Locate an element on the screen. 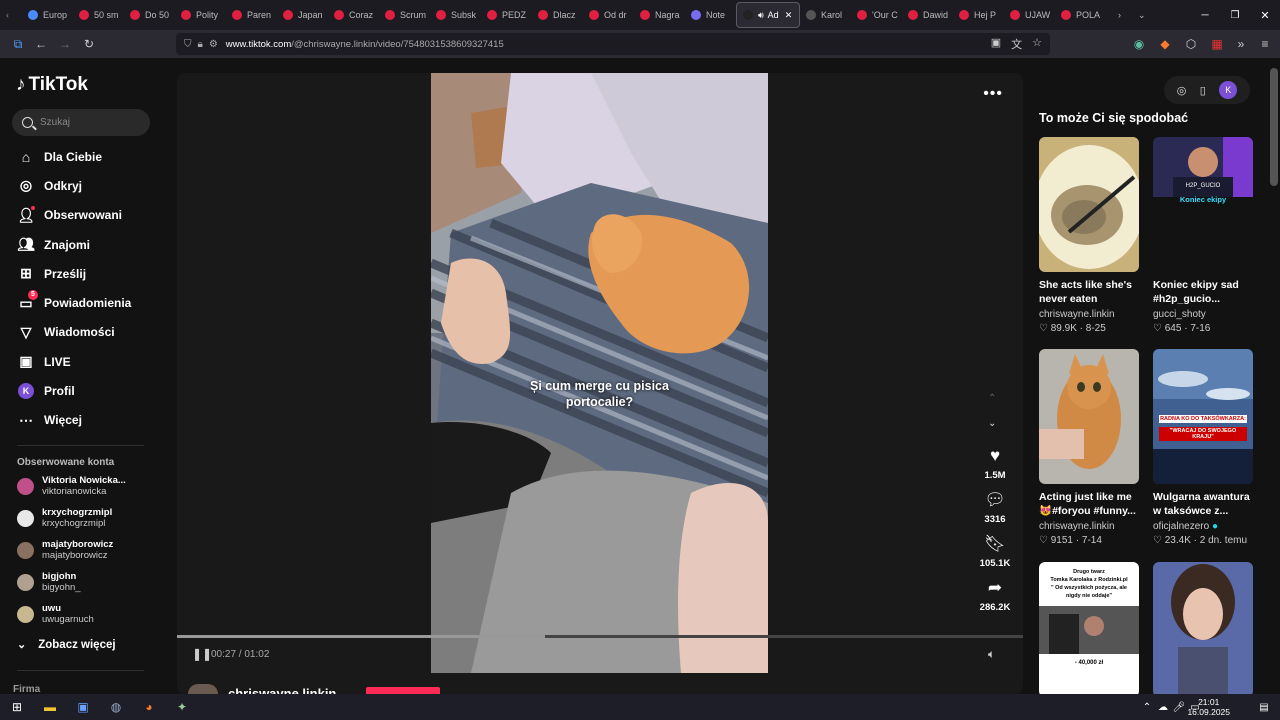 This screenshot has height=720, width=1280. sidebar-item-profil: K Profil is located at coordinates (80, 390).